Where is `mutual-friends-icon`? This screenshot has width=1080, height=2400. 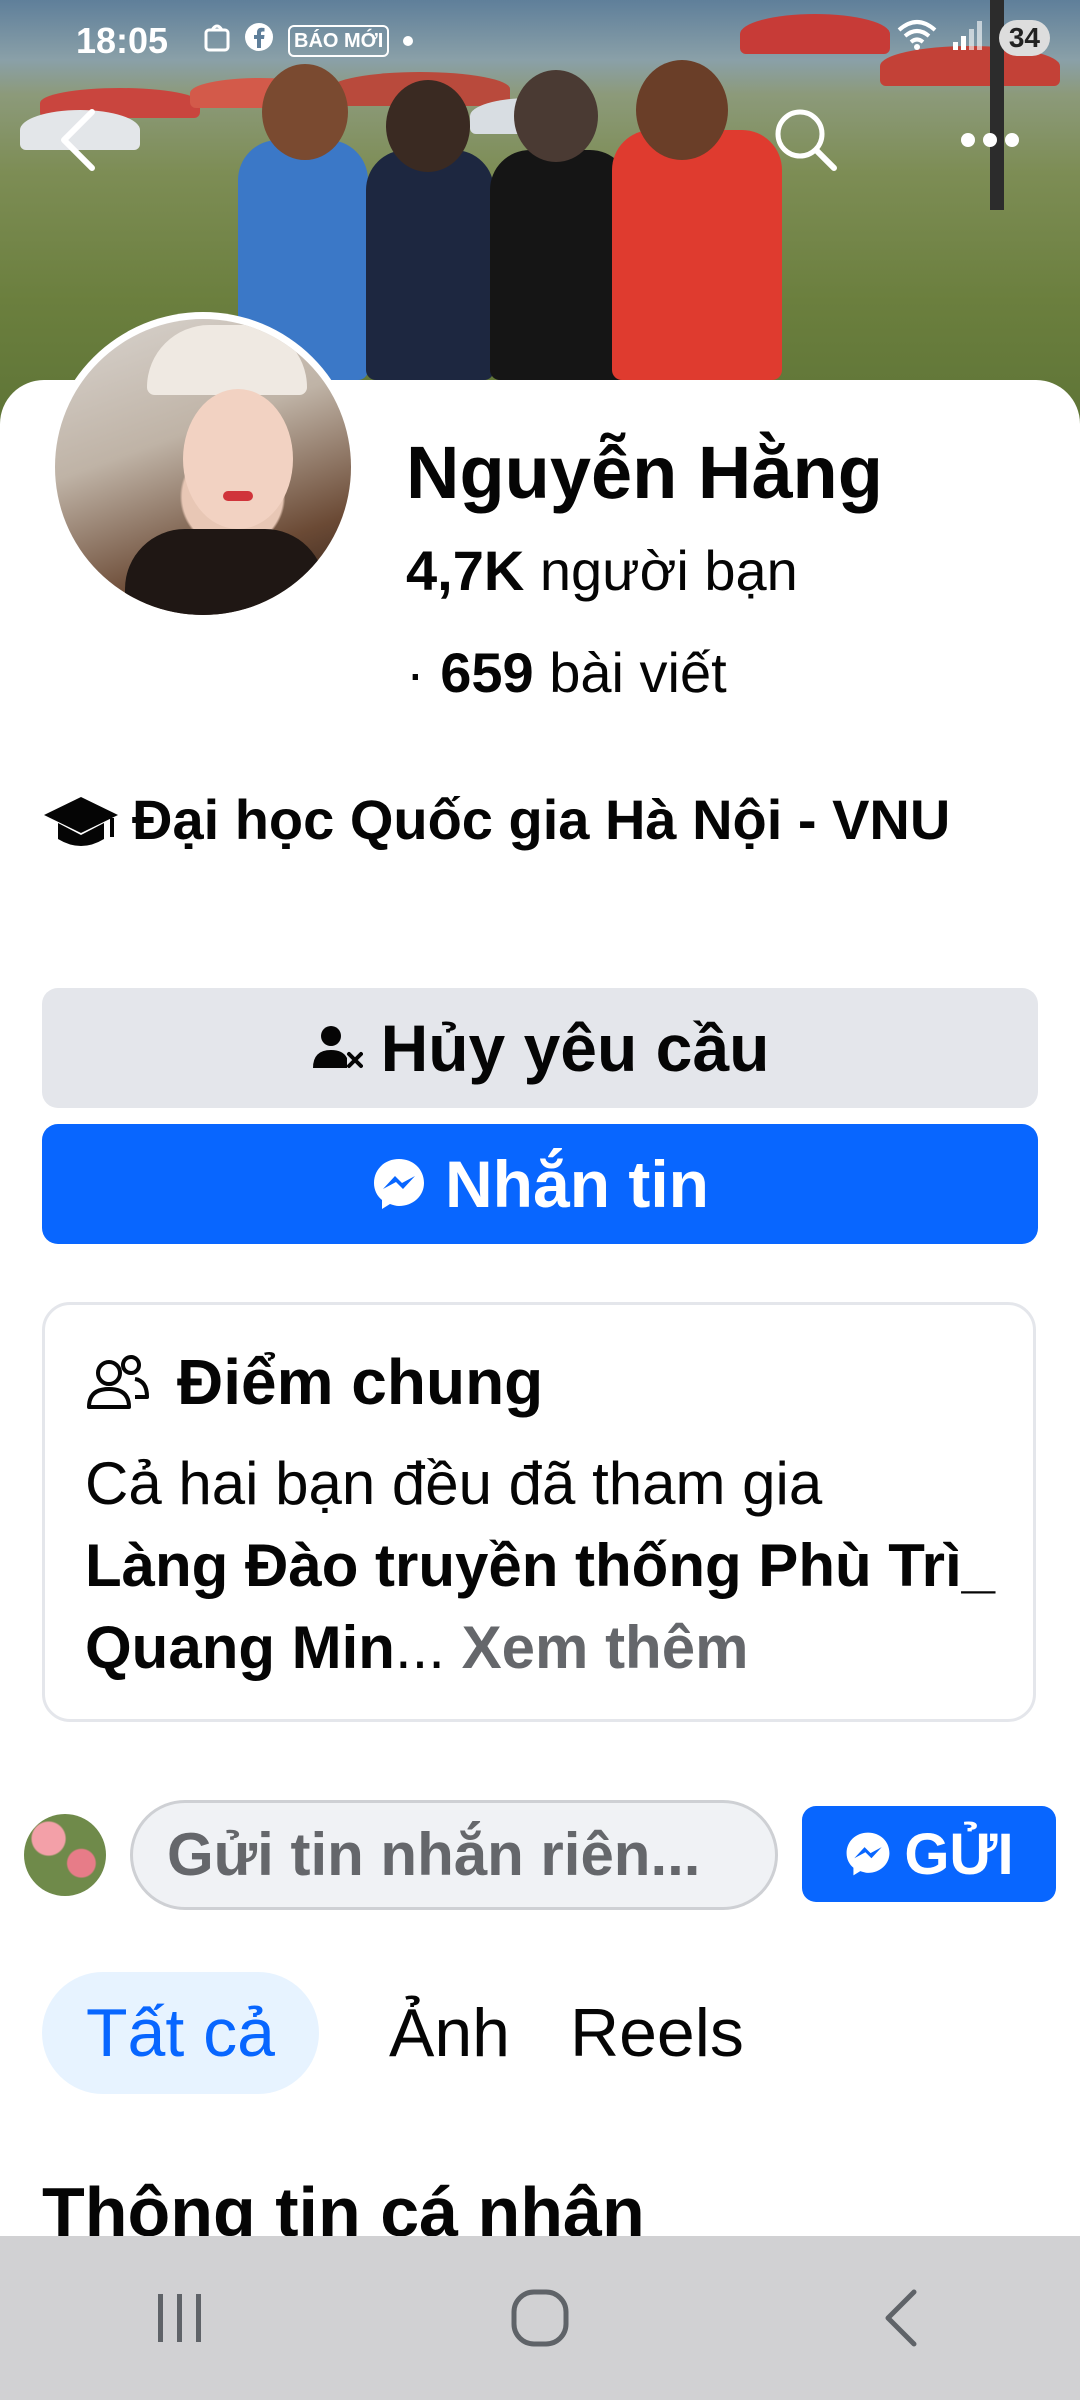 mutual-friends-icon is located at coordinates (118, 1382).